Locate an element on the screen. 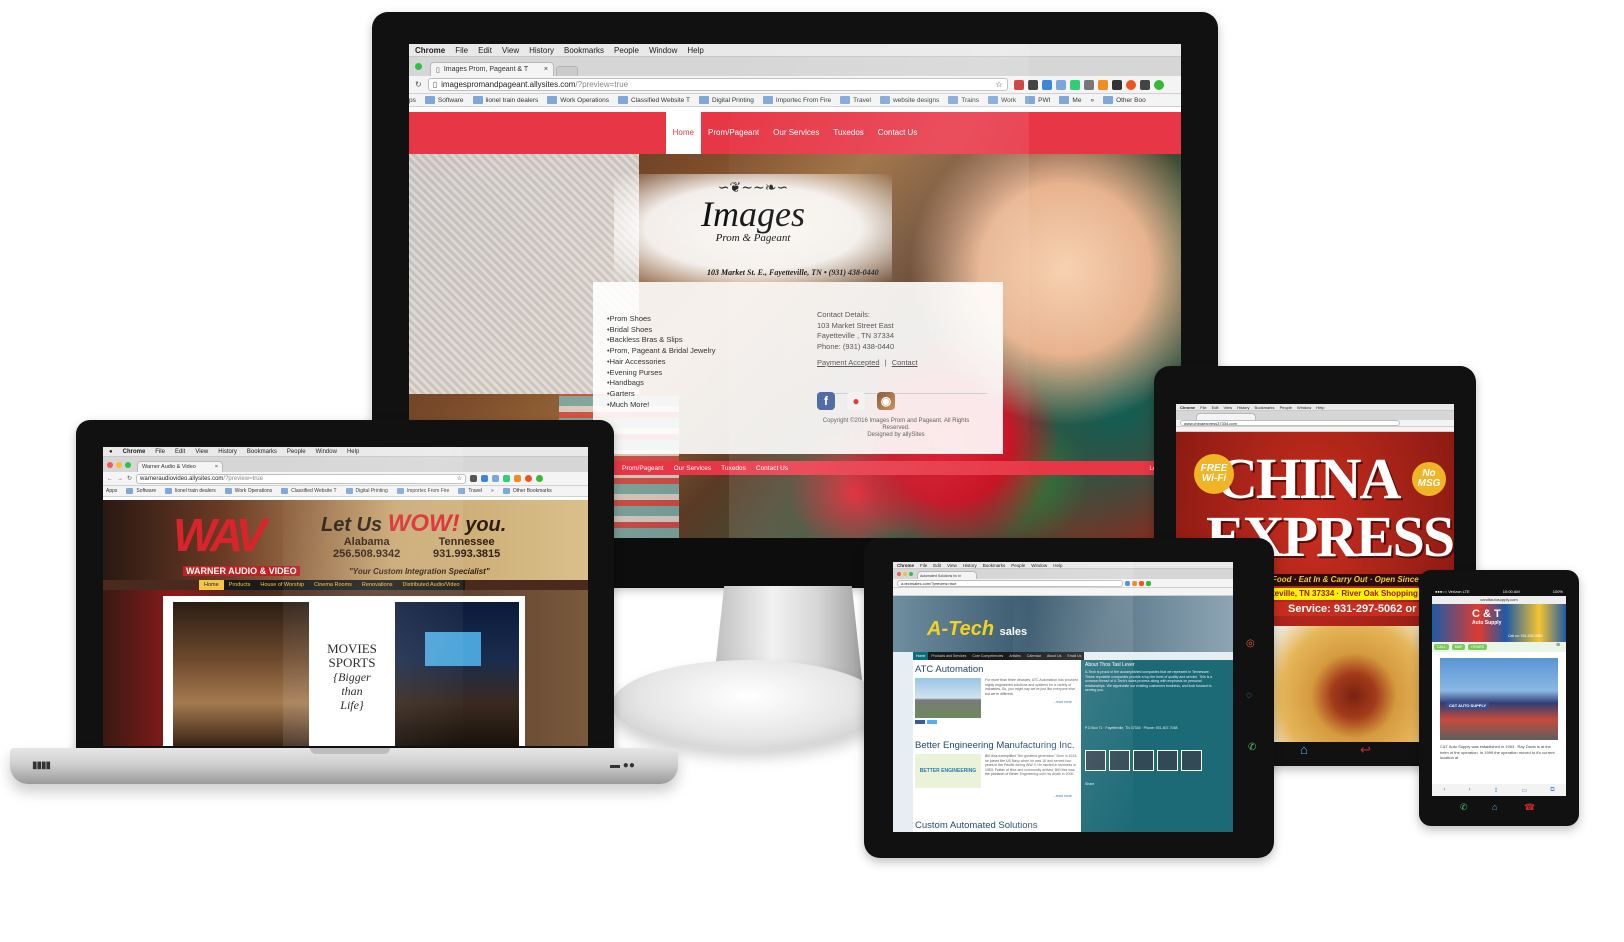  call-button: CALL is located at coordinates (1441, 647).